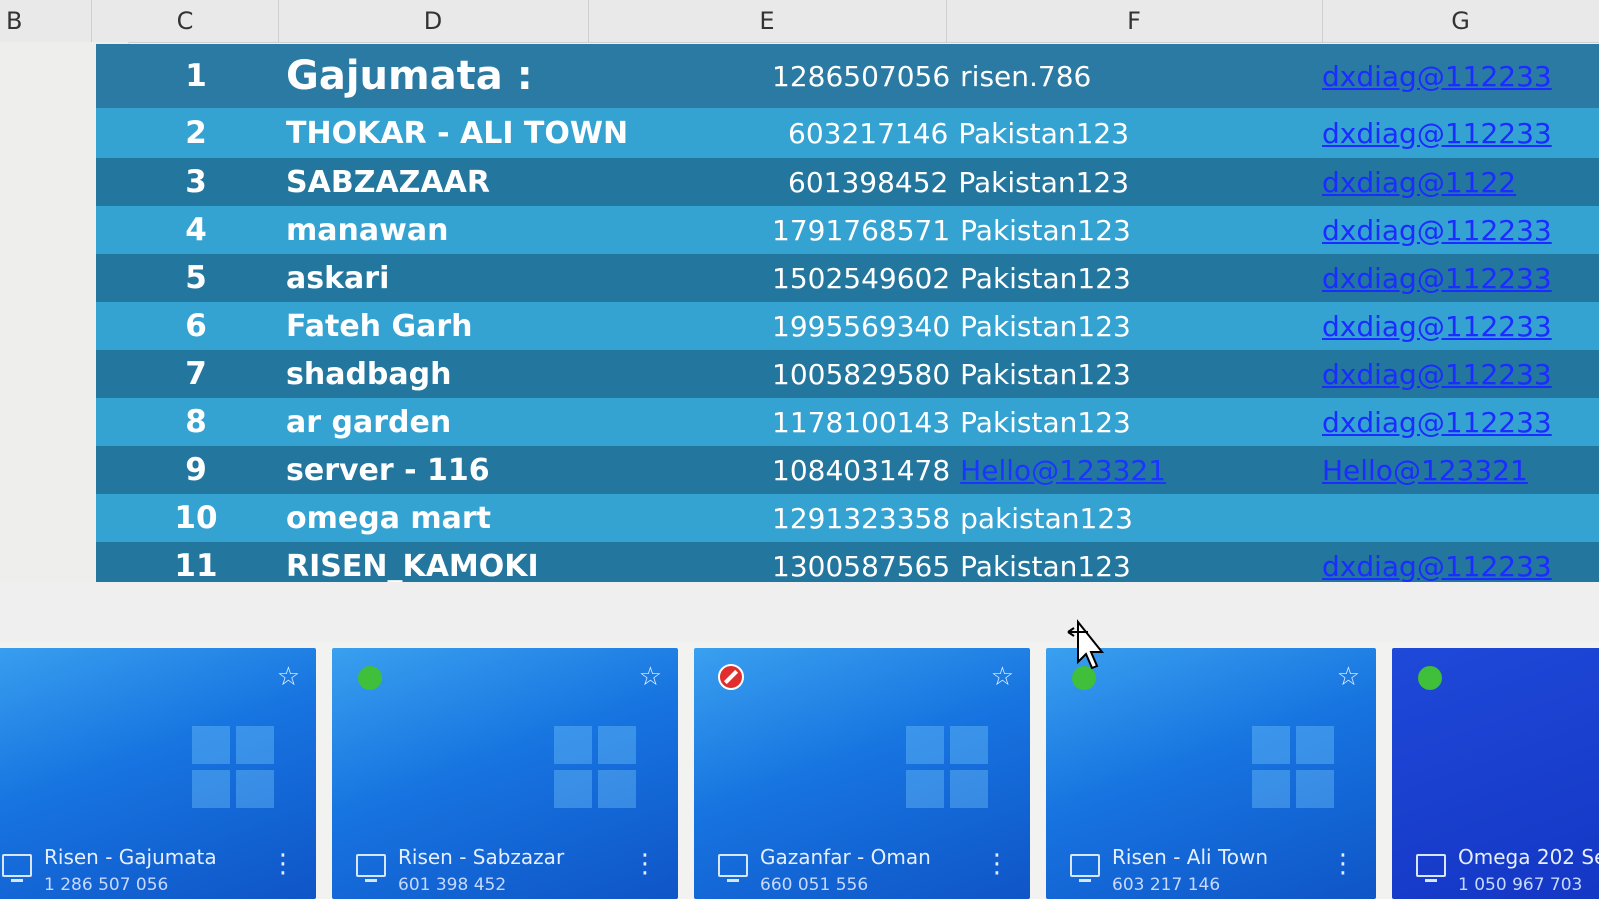 This screenshot has width=1599, height=899. What do you see at coordinates (158, 773) in the screenshot?
I see `desktop-tile: ☆ Risen - Gajumata 1 286 507 056 ⋮` at bounding box center [158, 773].